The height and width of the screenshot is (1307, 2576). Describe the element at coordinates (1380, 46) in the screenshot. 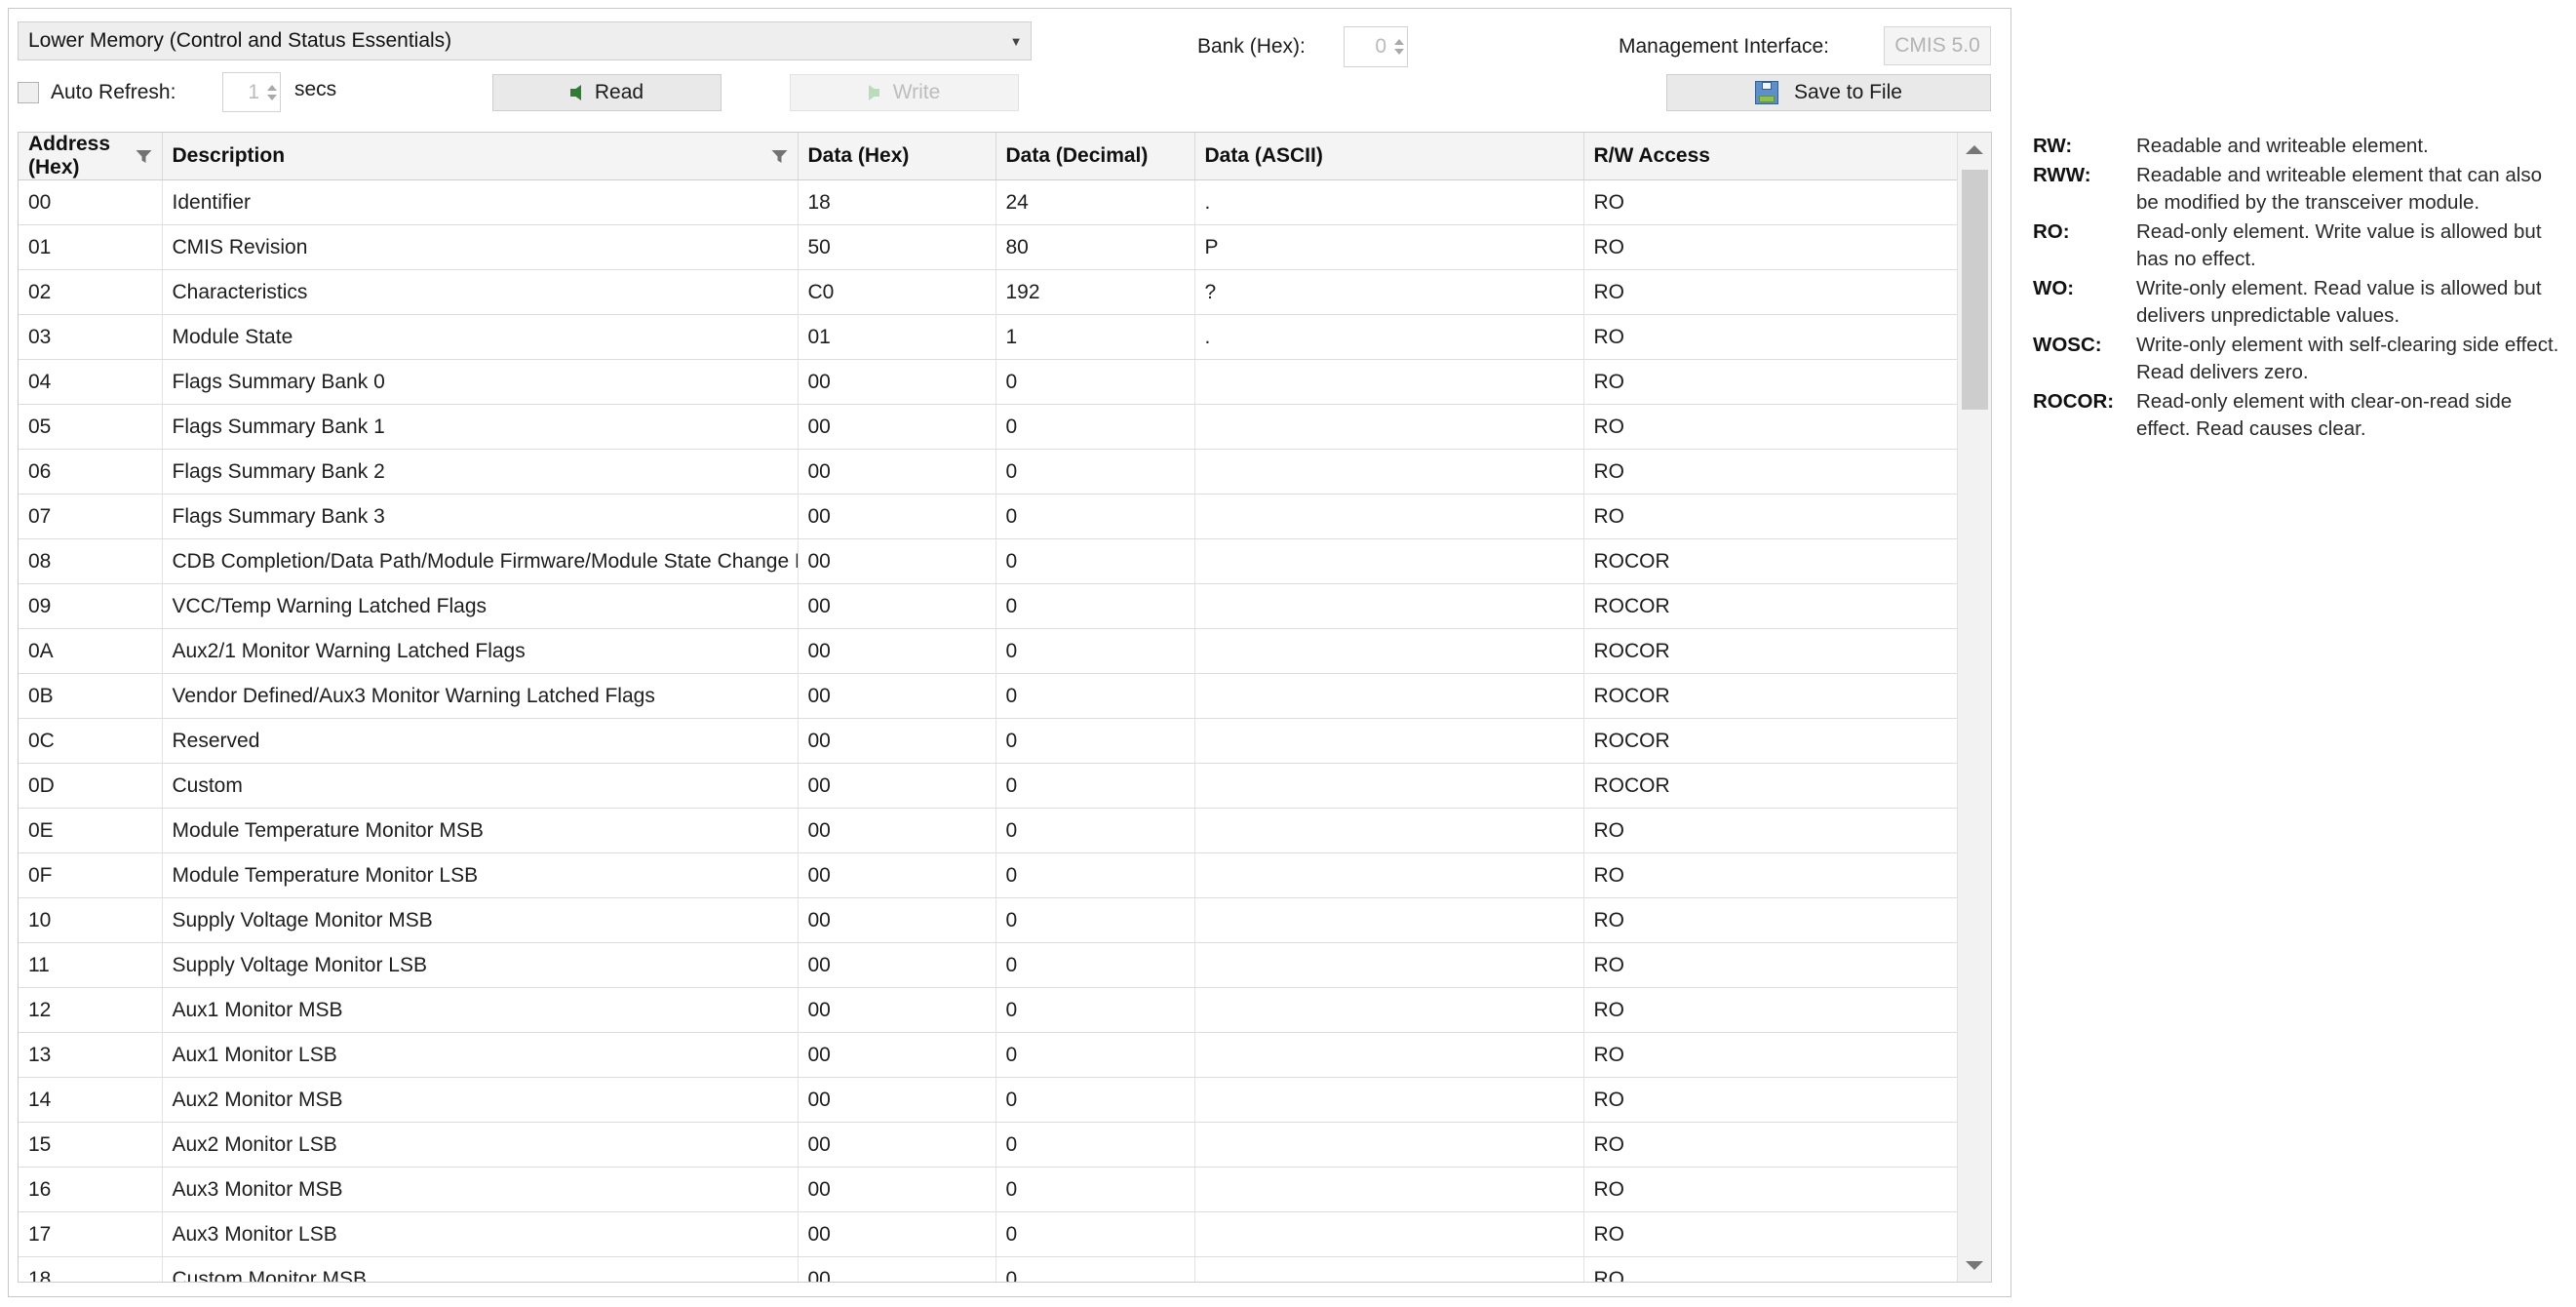

I see `bank-value: 0` at that location.